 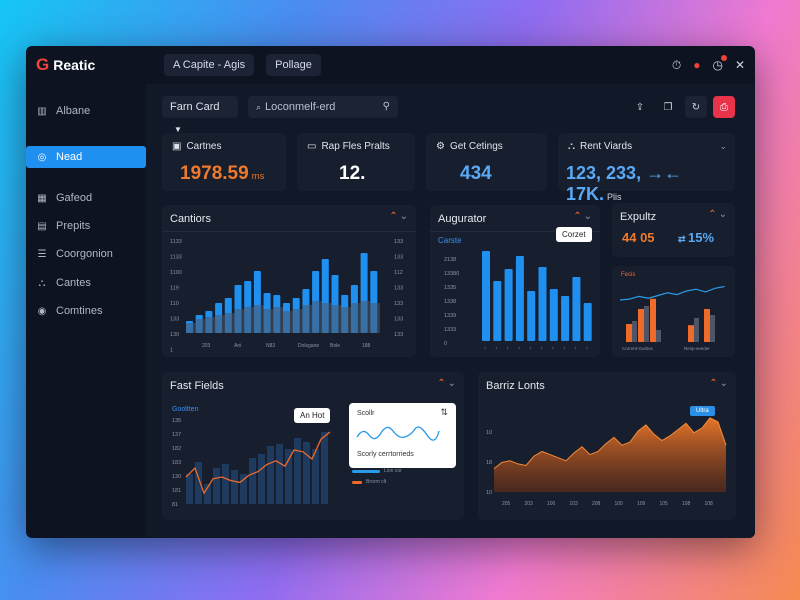 What do you see at coordinates (86, 283) in the screenshot?
I see `sidebar-item-cantes: ⛬ Cantes` at bounding box center [86, 283].